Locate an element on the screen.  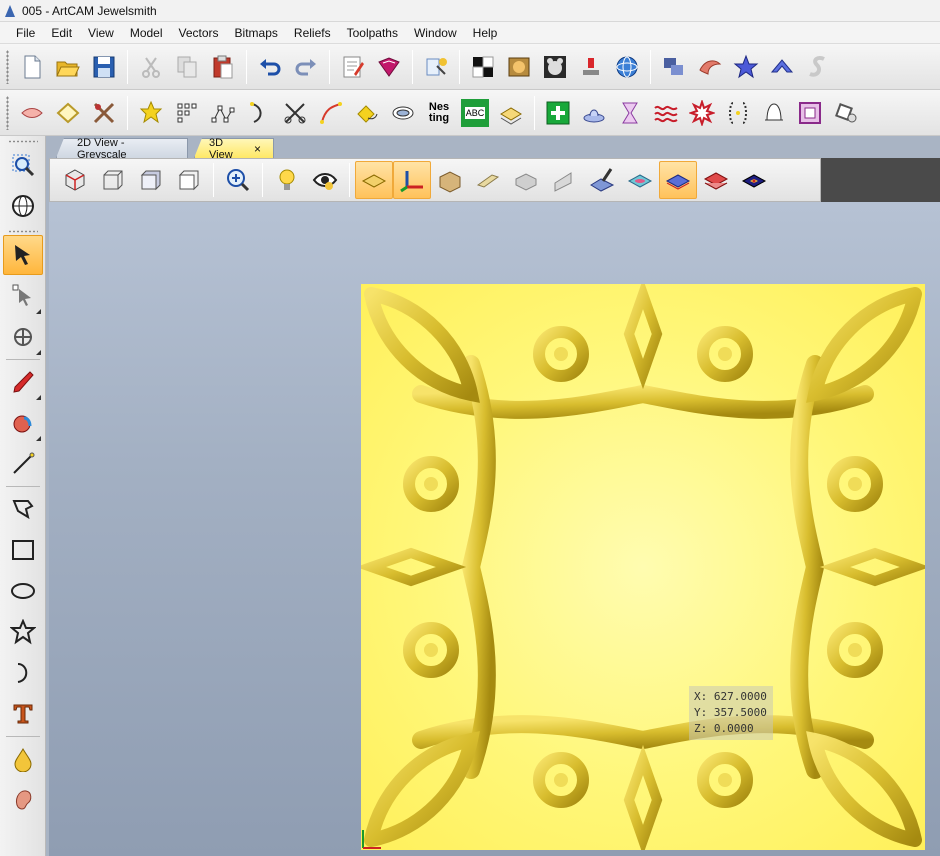
menu-bitmaps: Bitmaps is located at coordinates (256, 33).